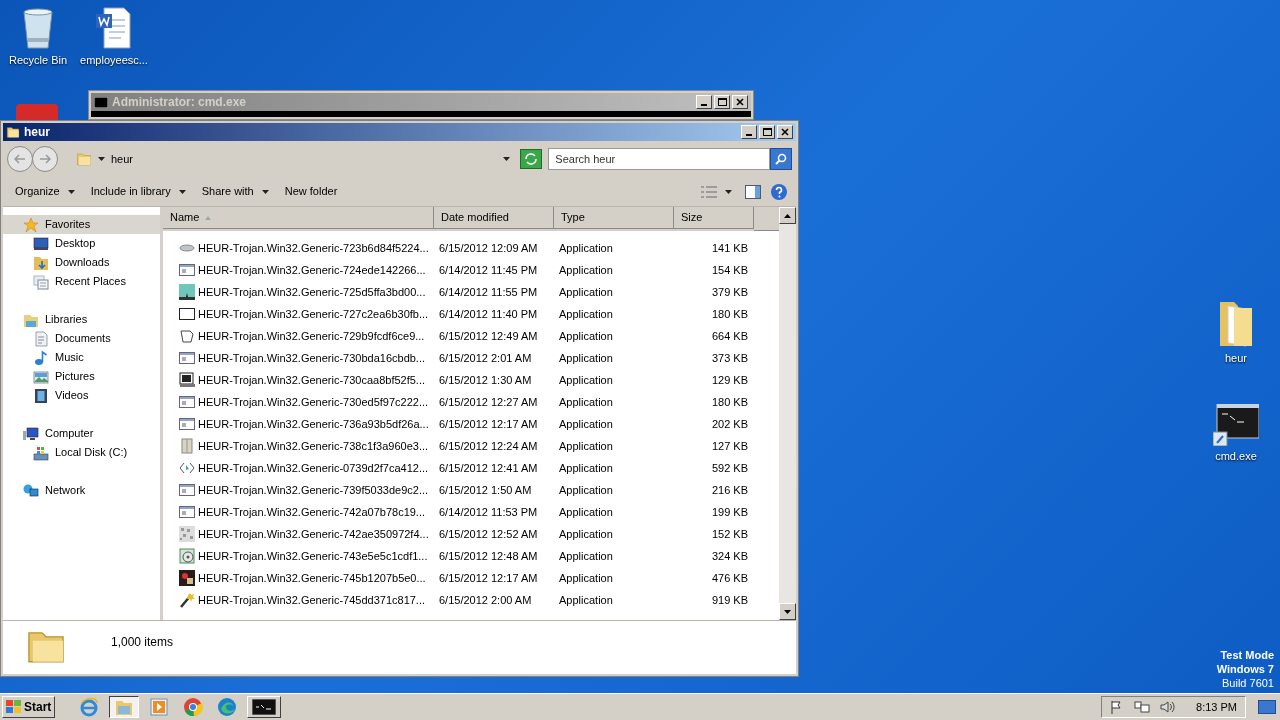  Describe the element at coordinates (659, 159) in the screenshot. I see `search-field: Search heur` at that location.